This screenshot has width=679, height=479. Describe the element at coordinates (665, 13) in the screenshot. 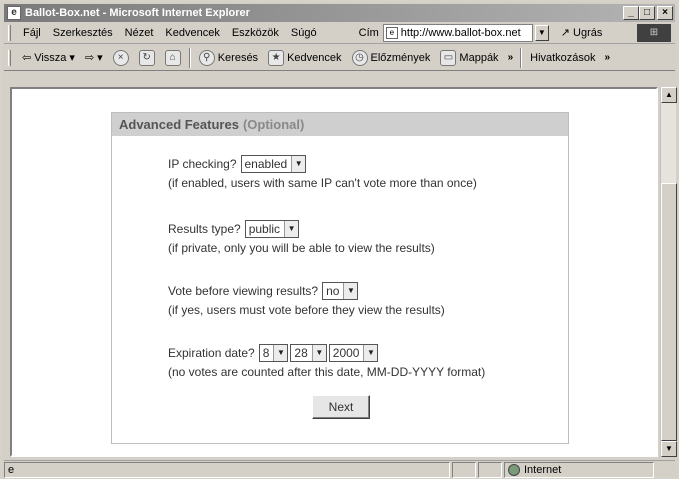

I see `close-button: ×` at that location.